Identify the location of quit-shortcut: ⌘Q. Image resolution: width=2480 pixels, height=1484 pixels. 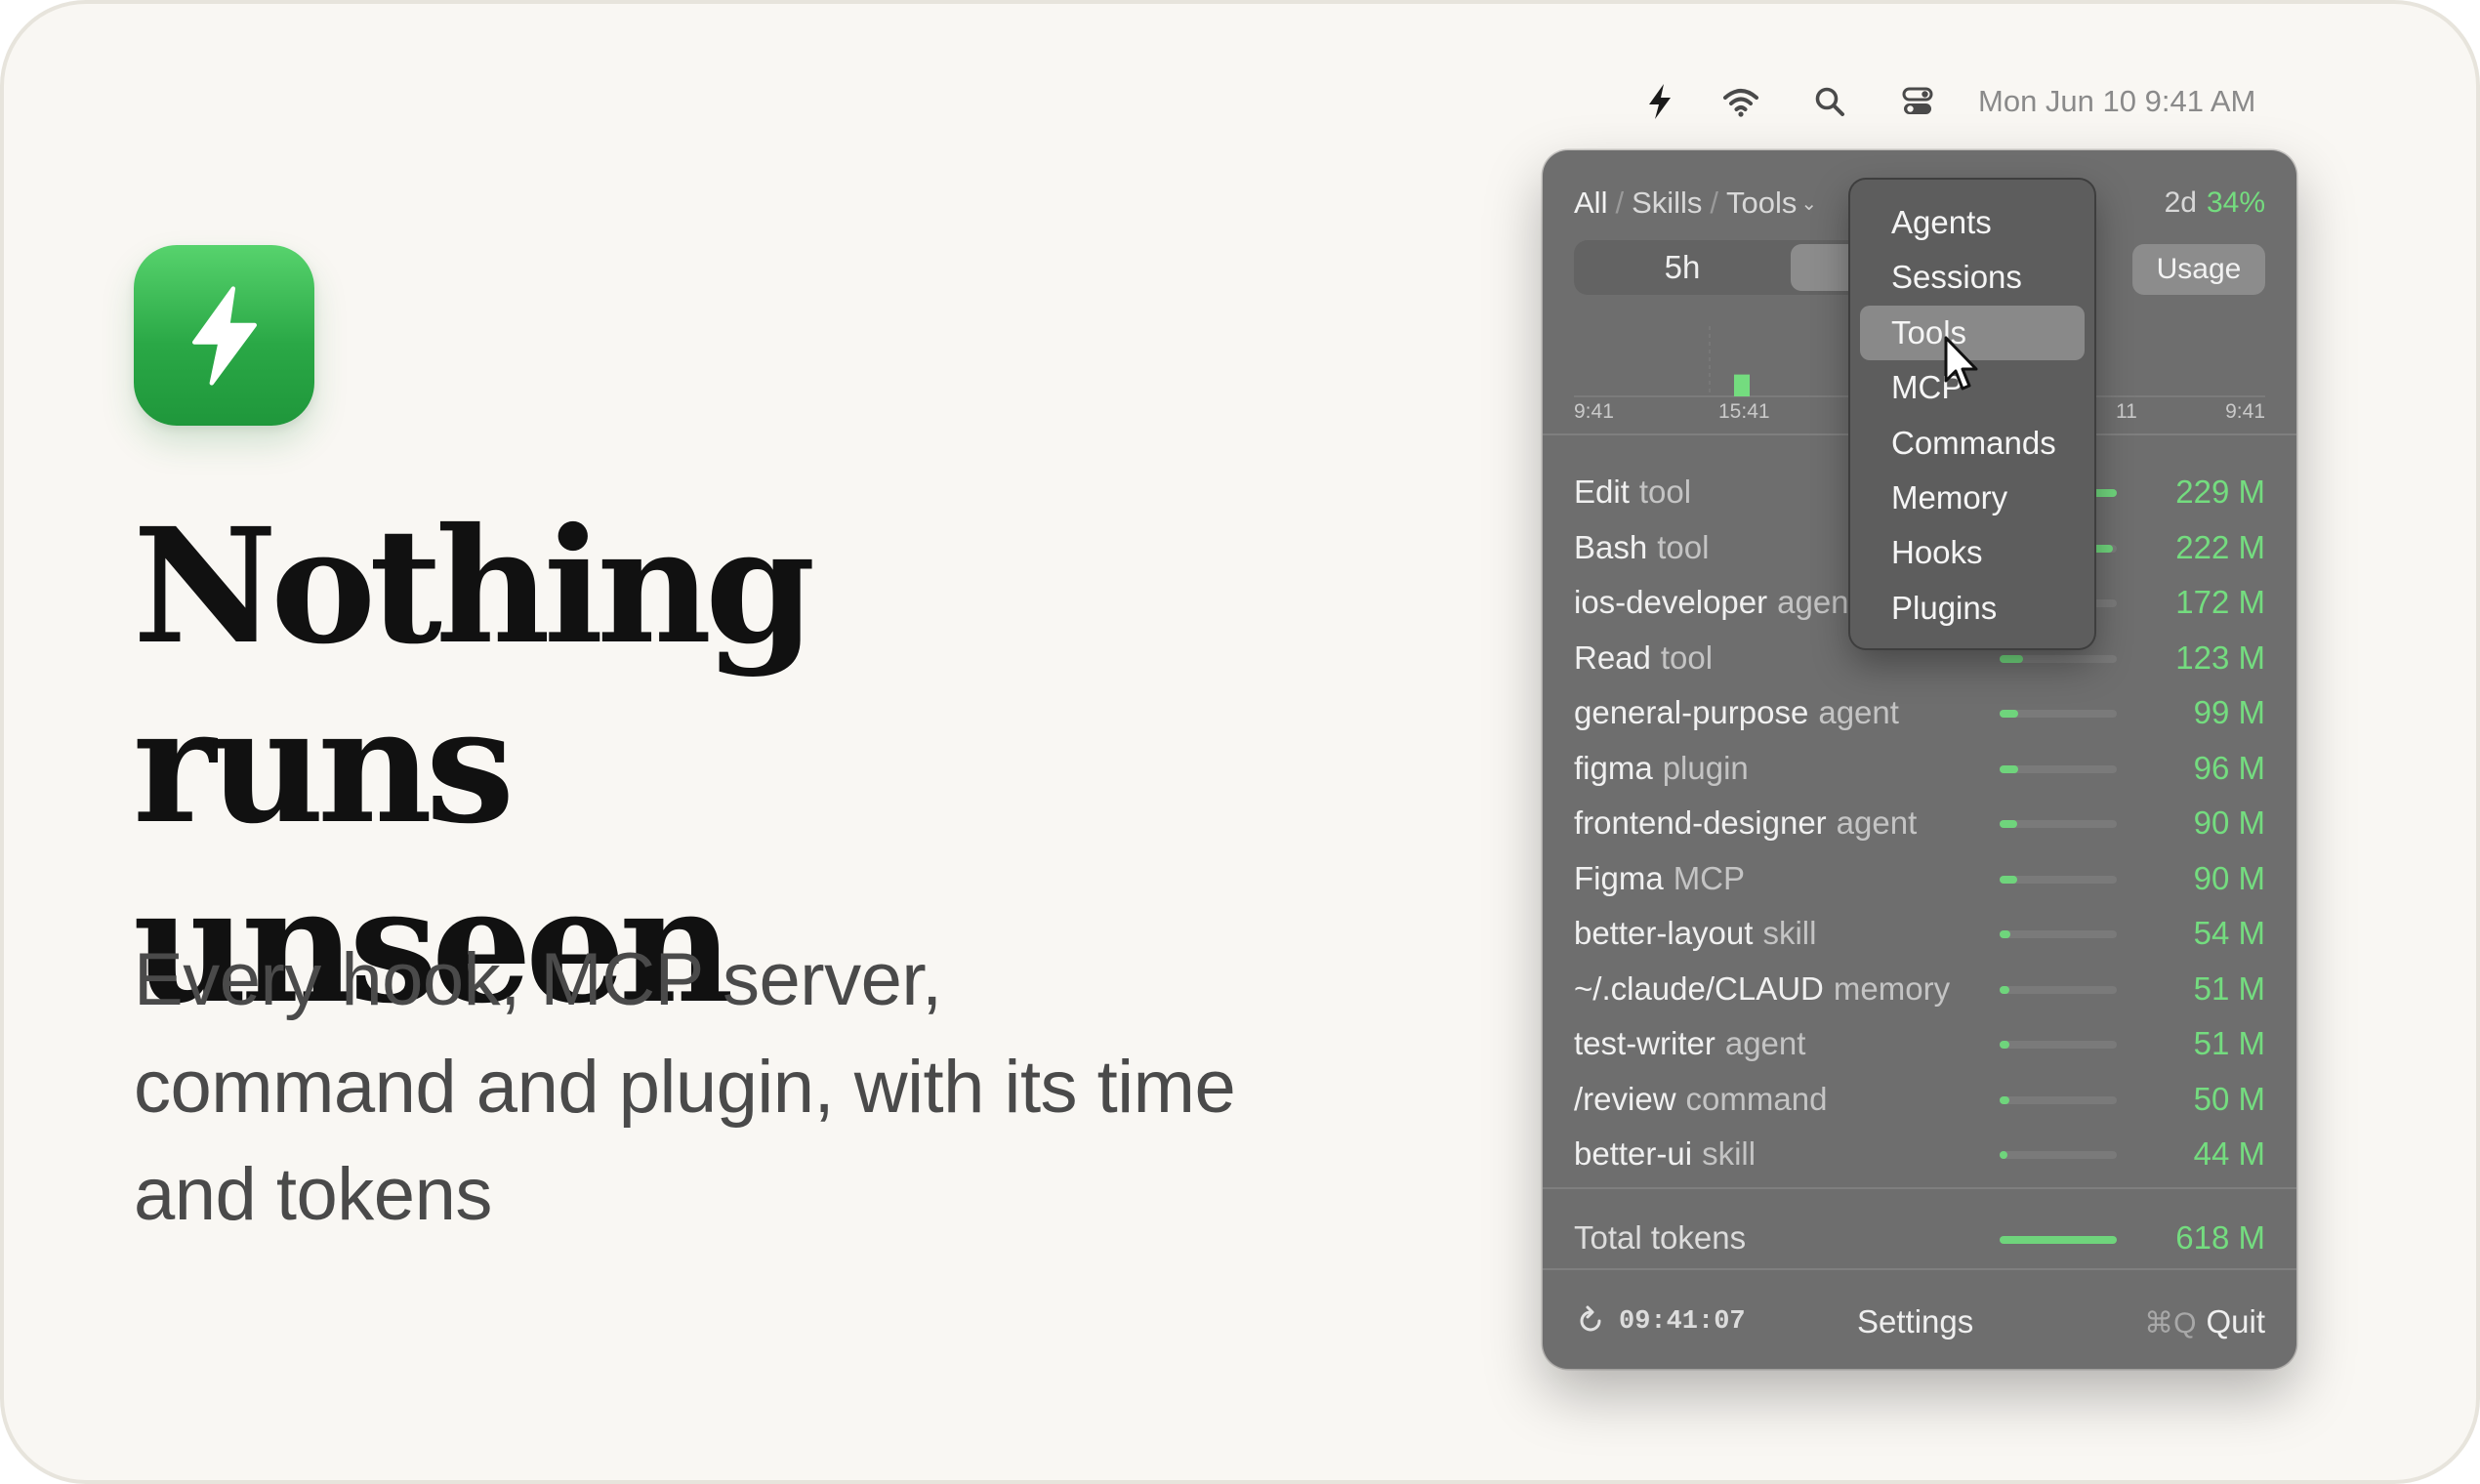
(2170, 1324).